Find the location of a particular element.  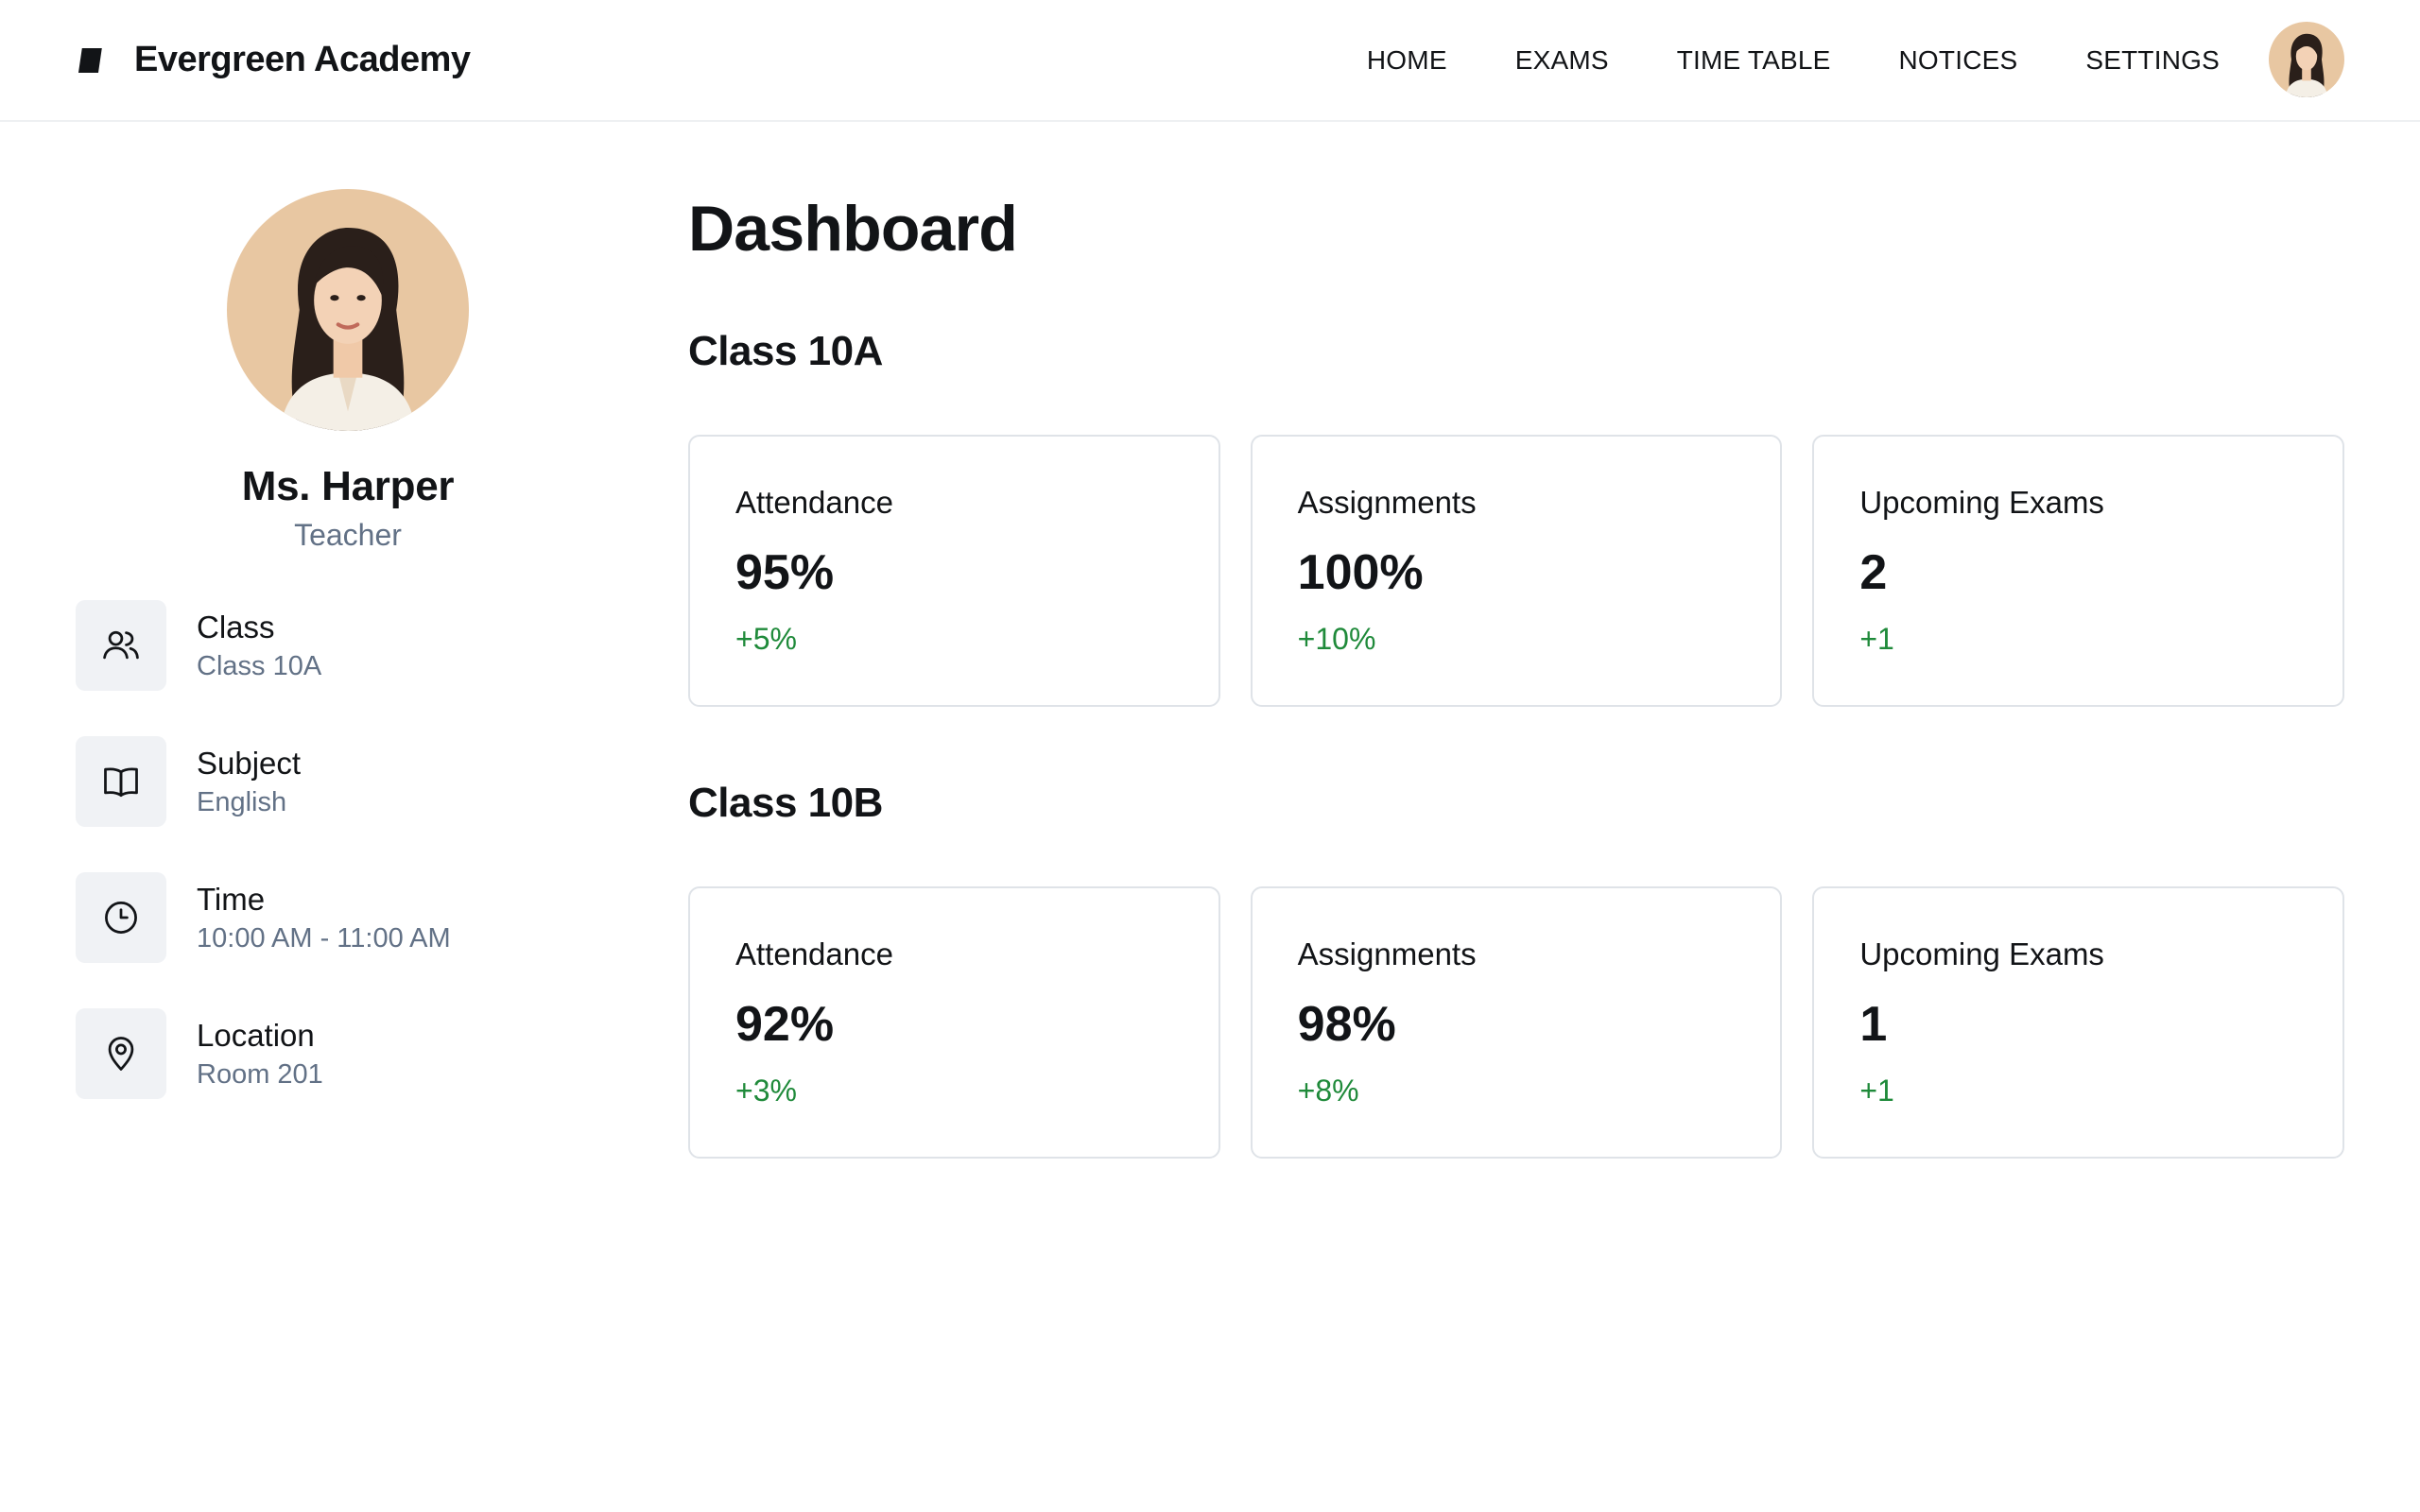

teacher-role: Teacher is located at coordinates (348, 535).